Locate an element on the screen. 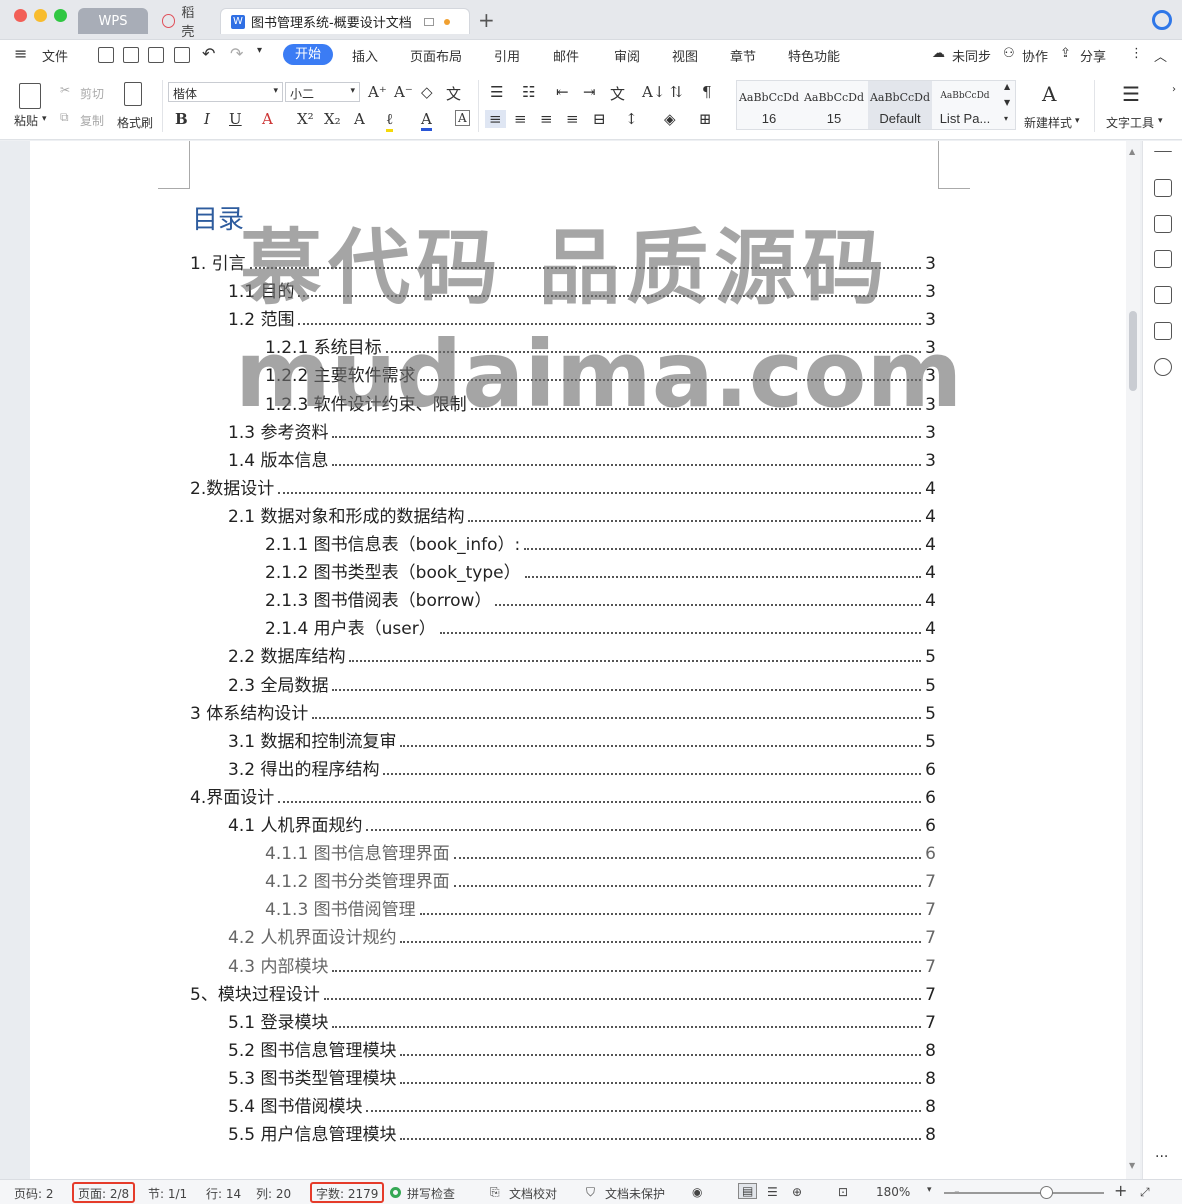 The height and width of the screenshot is (1204, 1182). row-indicator: 行: 14 is located at coordinates (223, 1193).